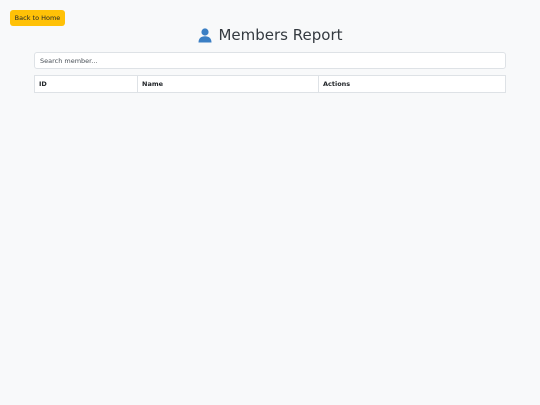 The image size is (540, 405). What do you see at coordinates (228, 84) in the screenshot?
I see `column-header-name: Name` at bounding box center [228, 84].